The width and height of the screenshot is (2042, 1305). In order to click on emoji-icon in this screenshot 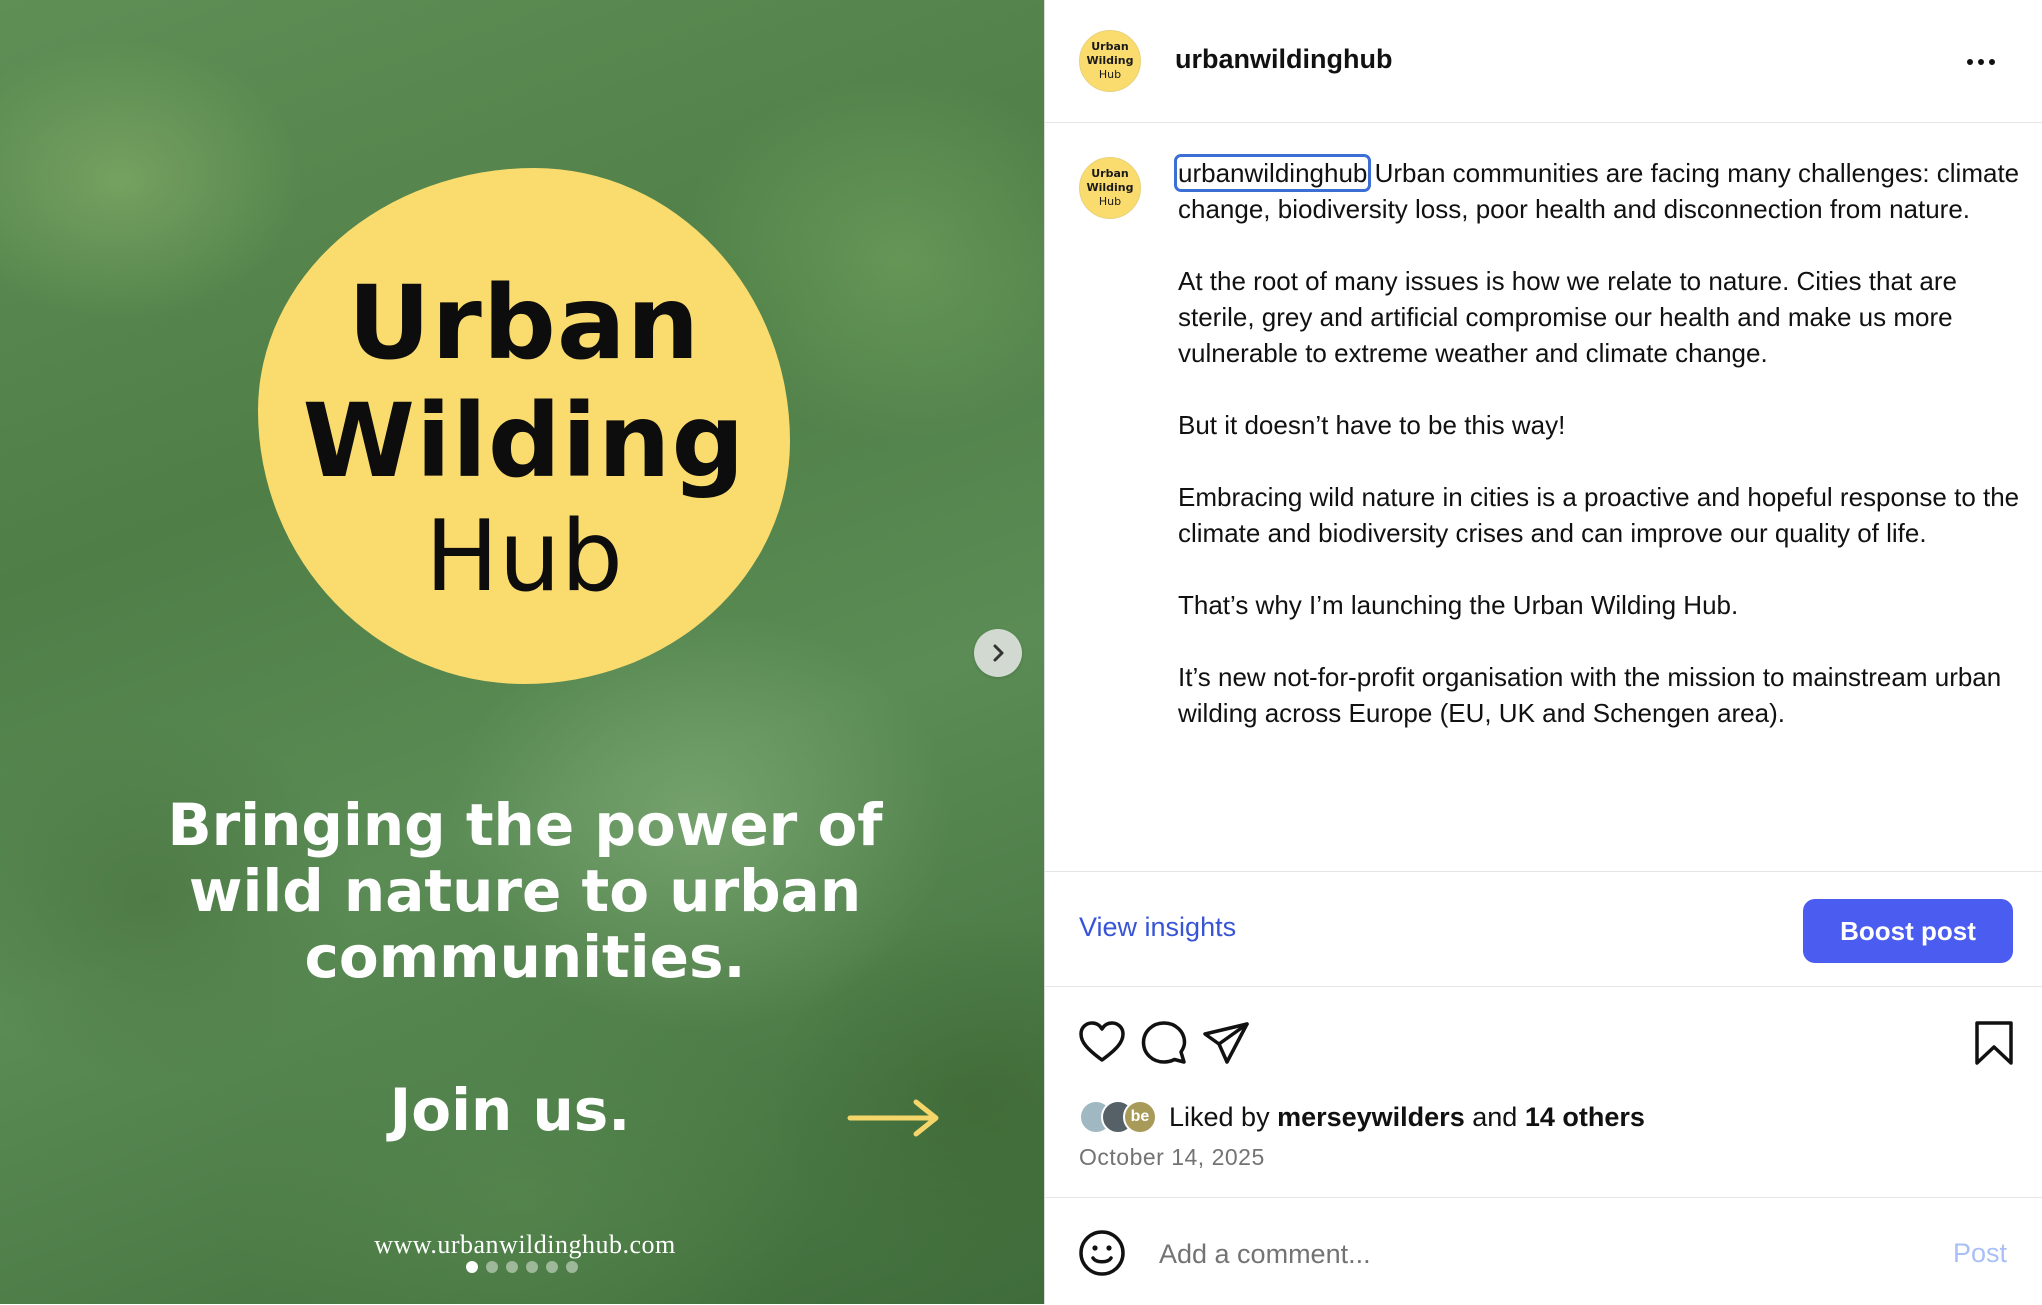, I will do `click(1102, 1253)`.